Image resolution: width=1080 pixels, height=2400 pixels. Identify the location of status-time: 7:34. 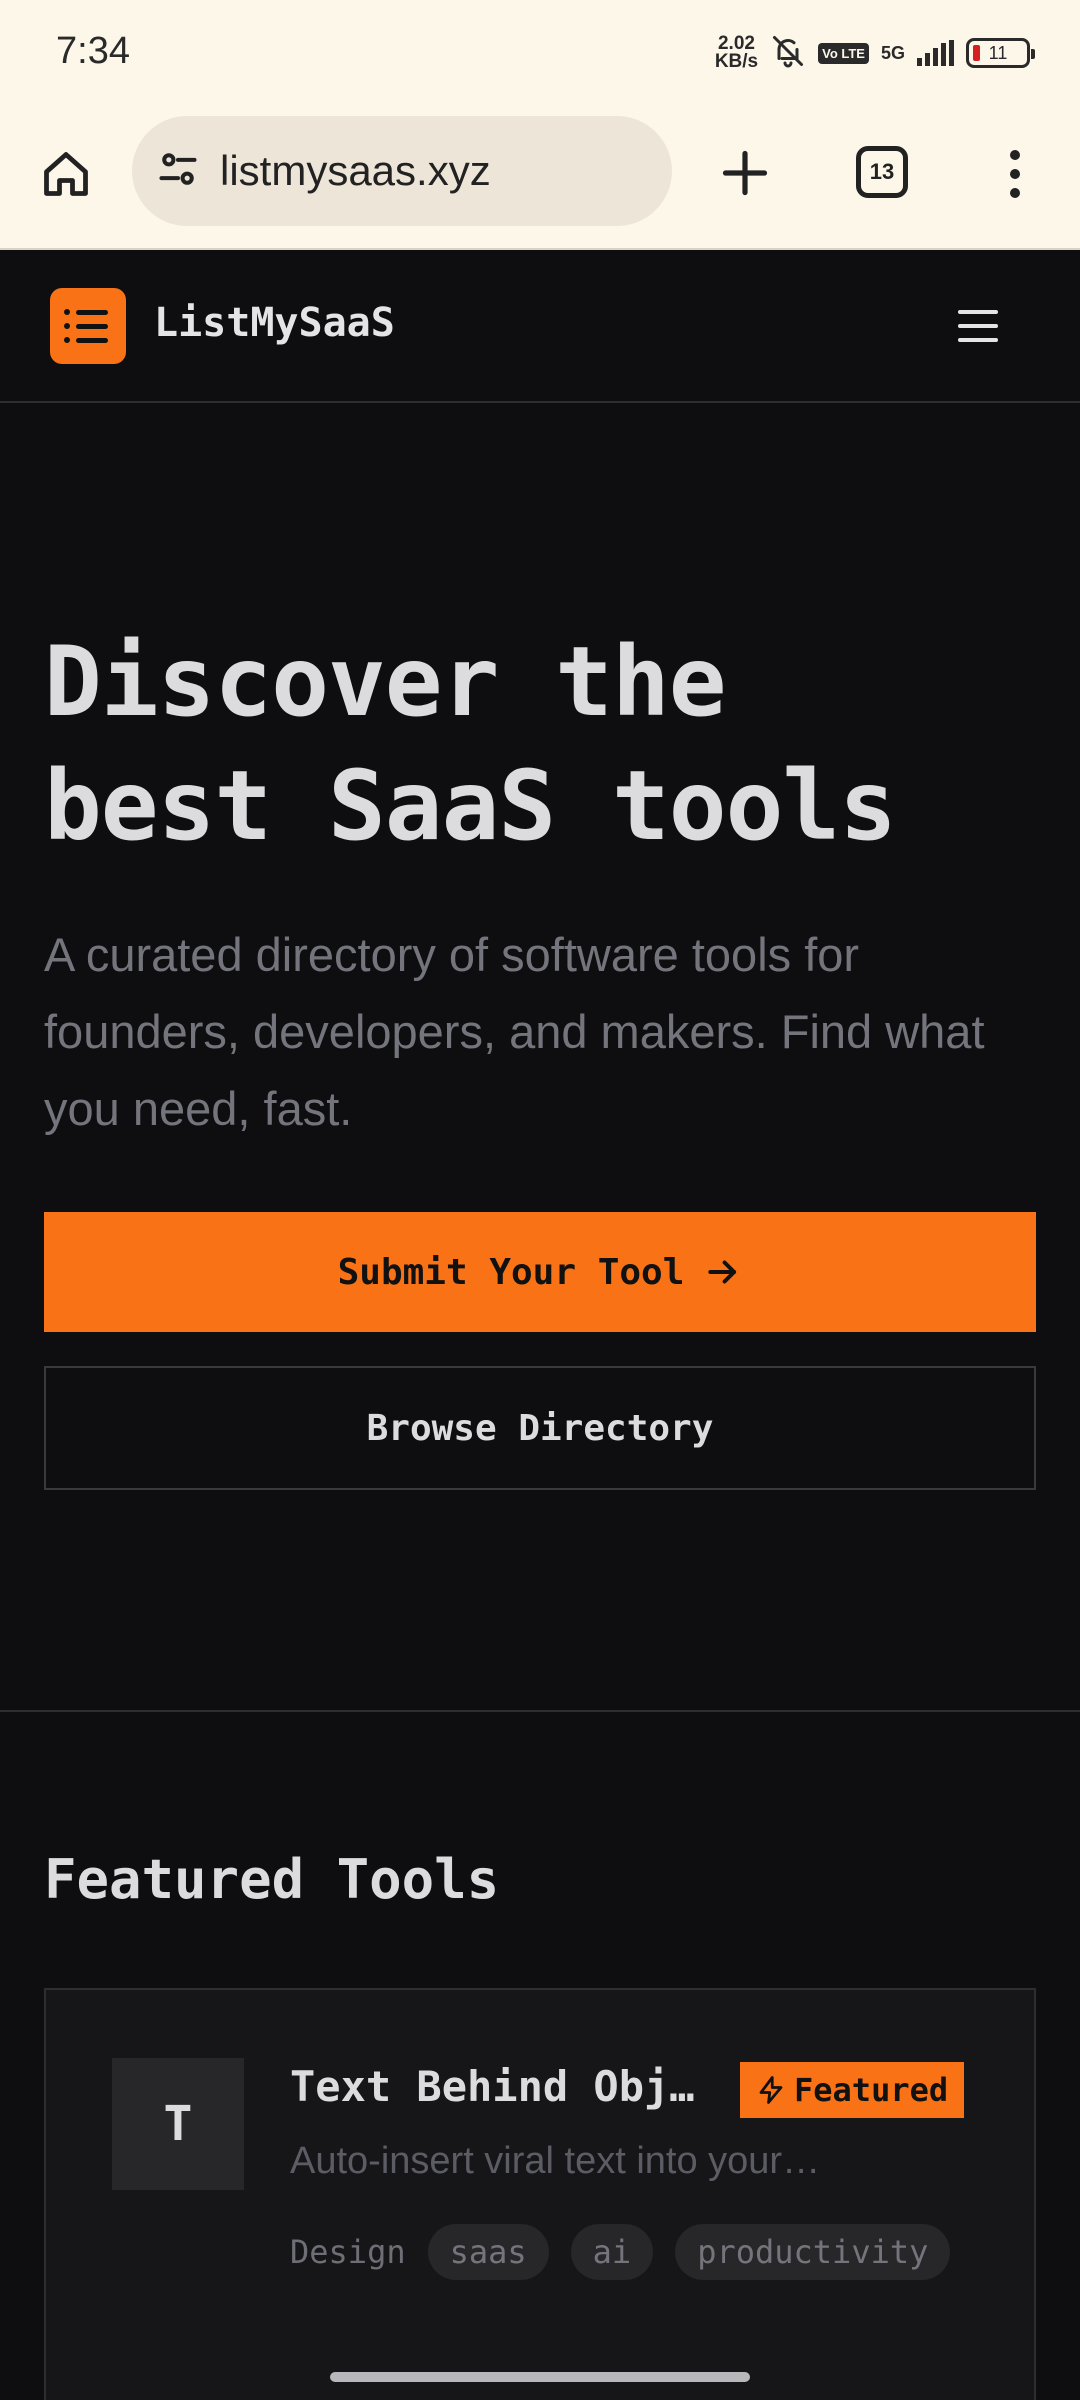
(93, 51).